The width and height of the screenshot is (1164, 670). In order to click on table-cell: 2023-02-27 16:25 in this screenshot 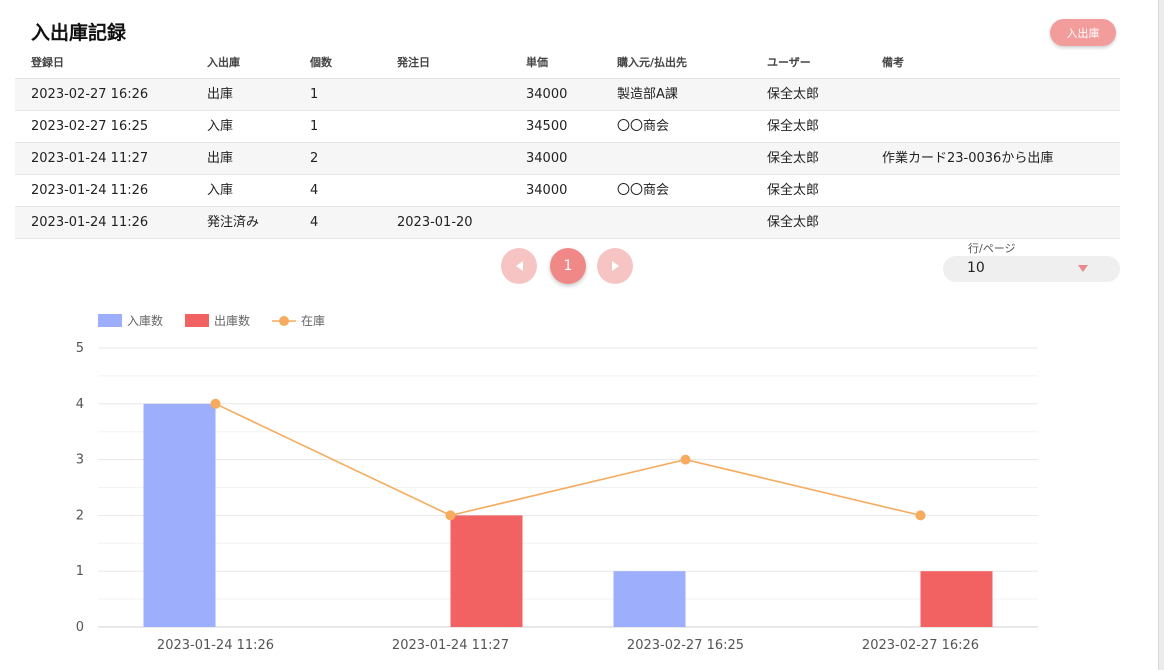, I will do `click(90, 126)`.